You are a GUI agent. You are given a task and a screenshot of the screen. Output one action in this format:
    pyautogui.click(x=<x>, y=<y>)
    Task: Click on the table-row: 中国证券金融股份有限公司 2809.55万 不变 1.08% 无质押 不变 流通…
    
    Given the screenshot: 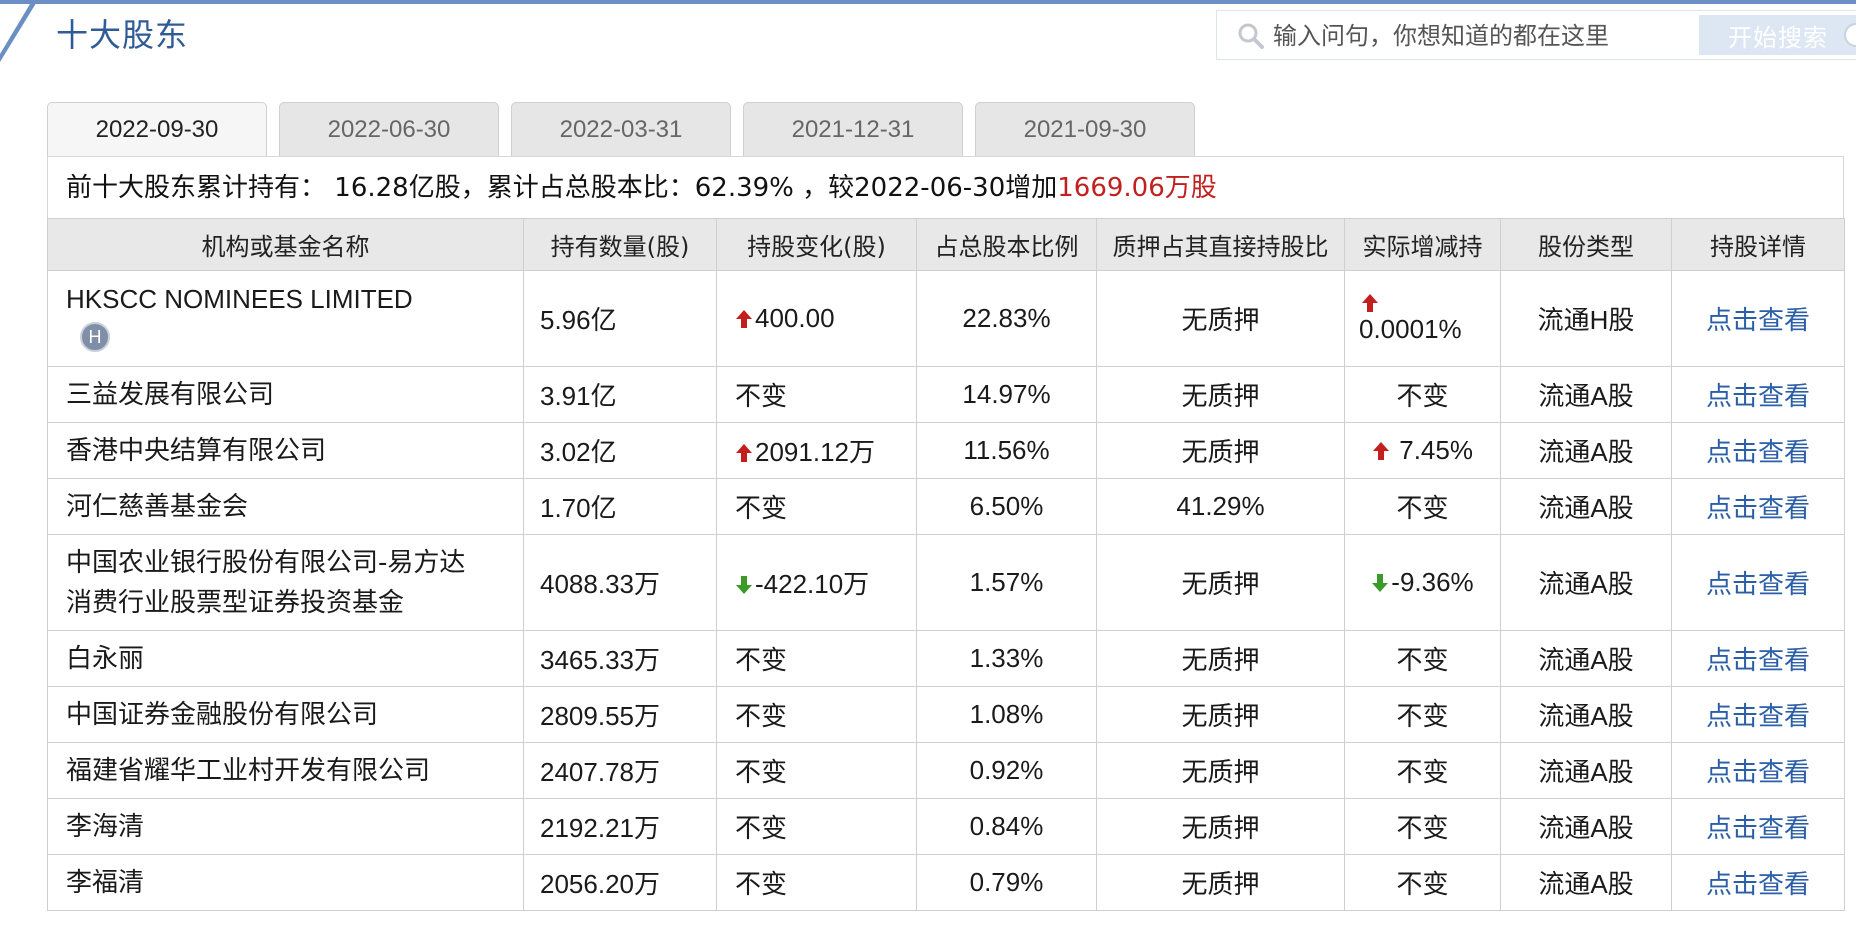 What is the action you would take?
    pyautogui.click(x=946, y=714)
    